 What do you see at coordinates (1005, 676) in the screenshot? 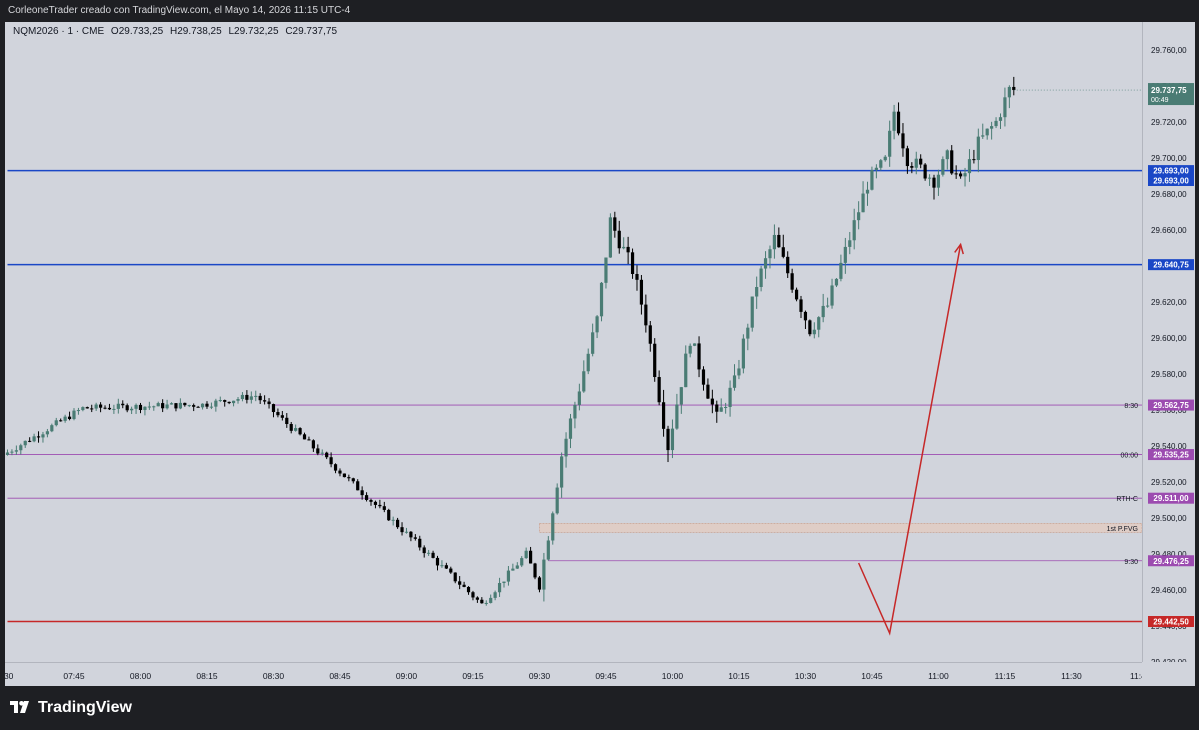
I see `time-tick-label: 11:15` at bounding box center [1005, 676].